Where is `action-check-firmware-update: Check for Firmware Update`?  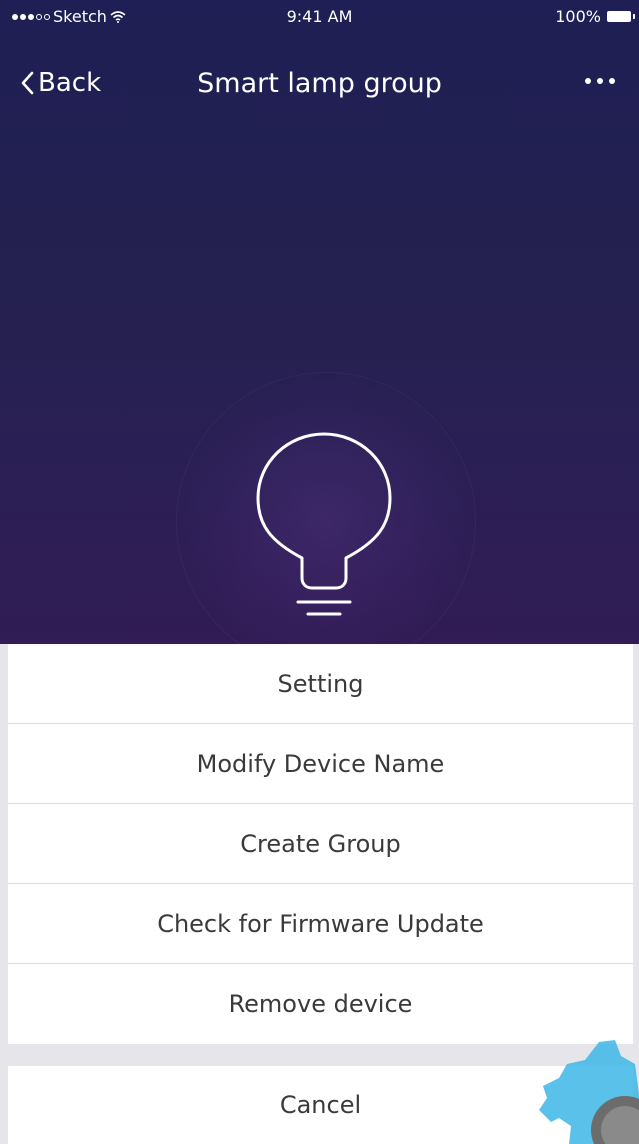
action-check-firmware-update: Check for Firmware Update is located at coordinates (320, 924).